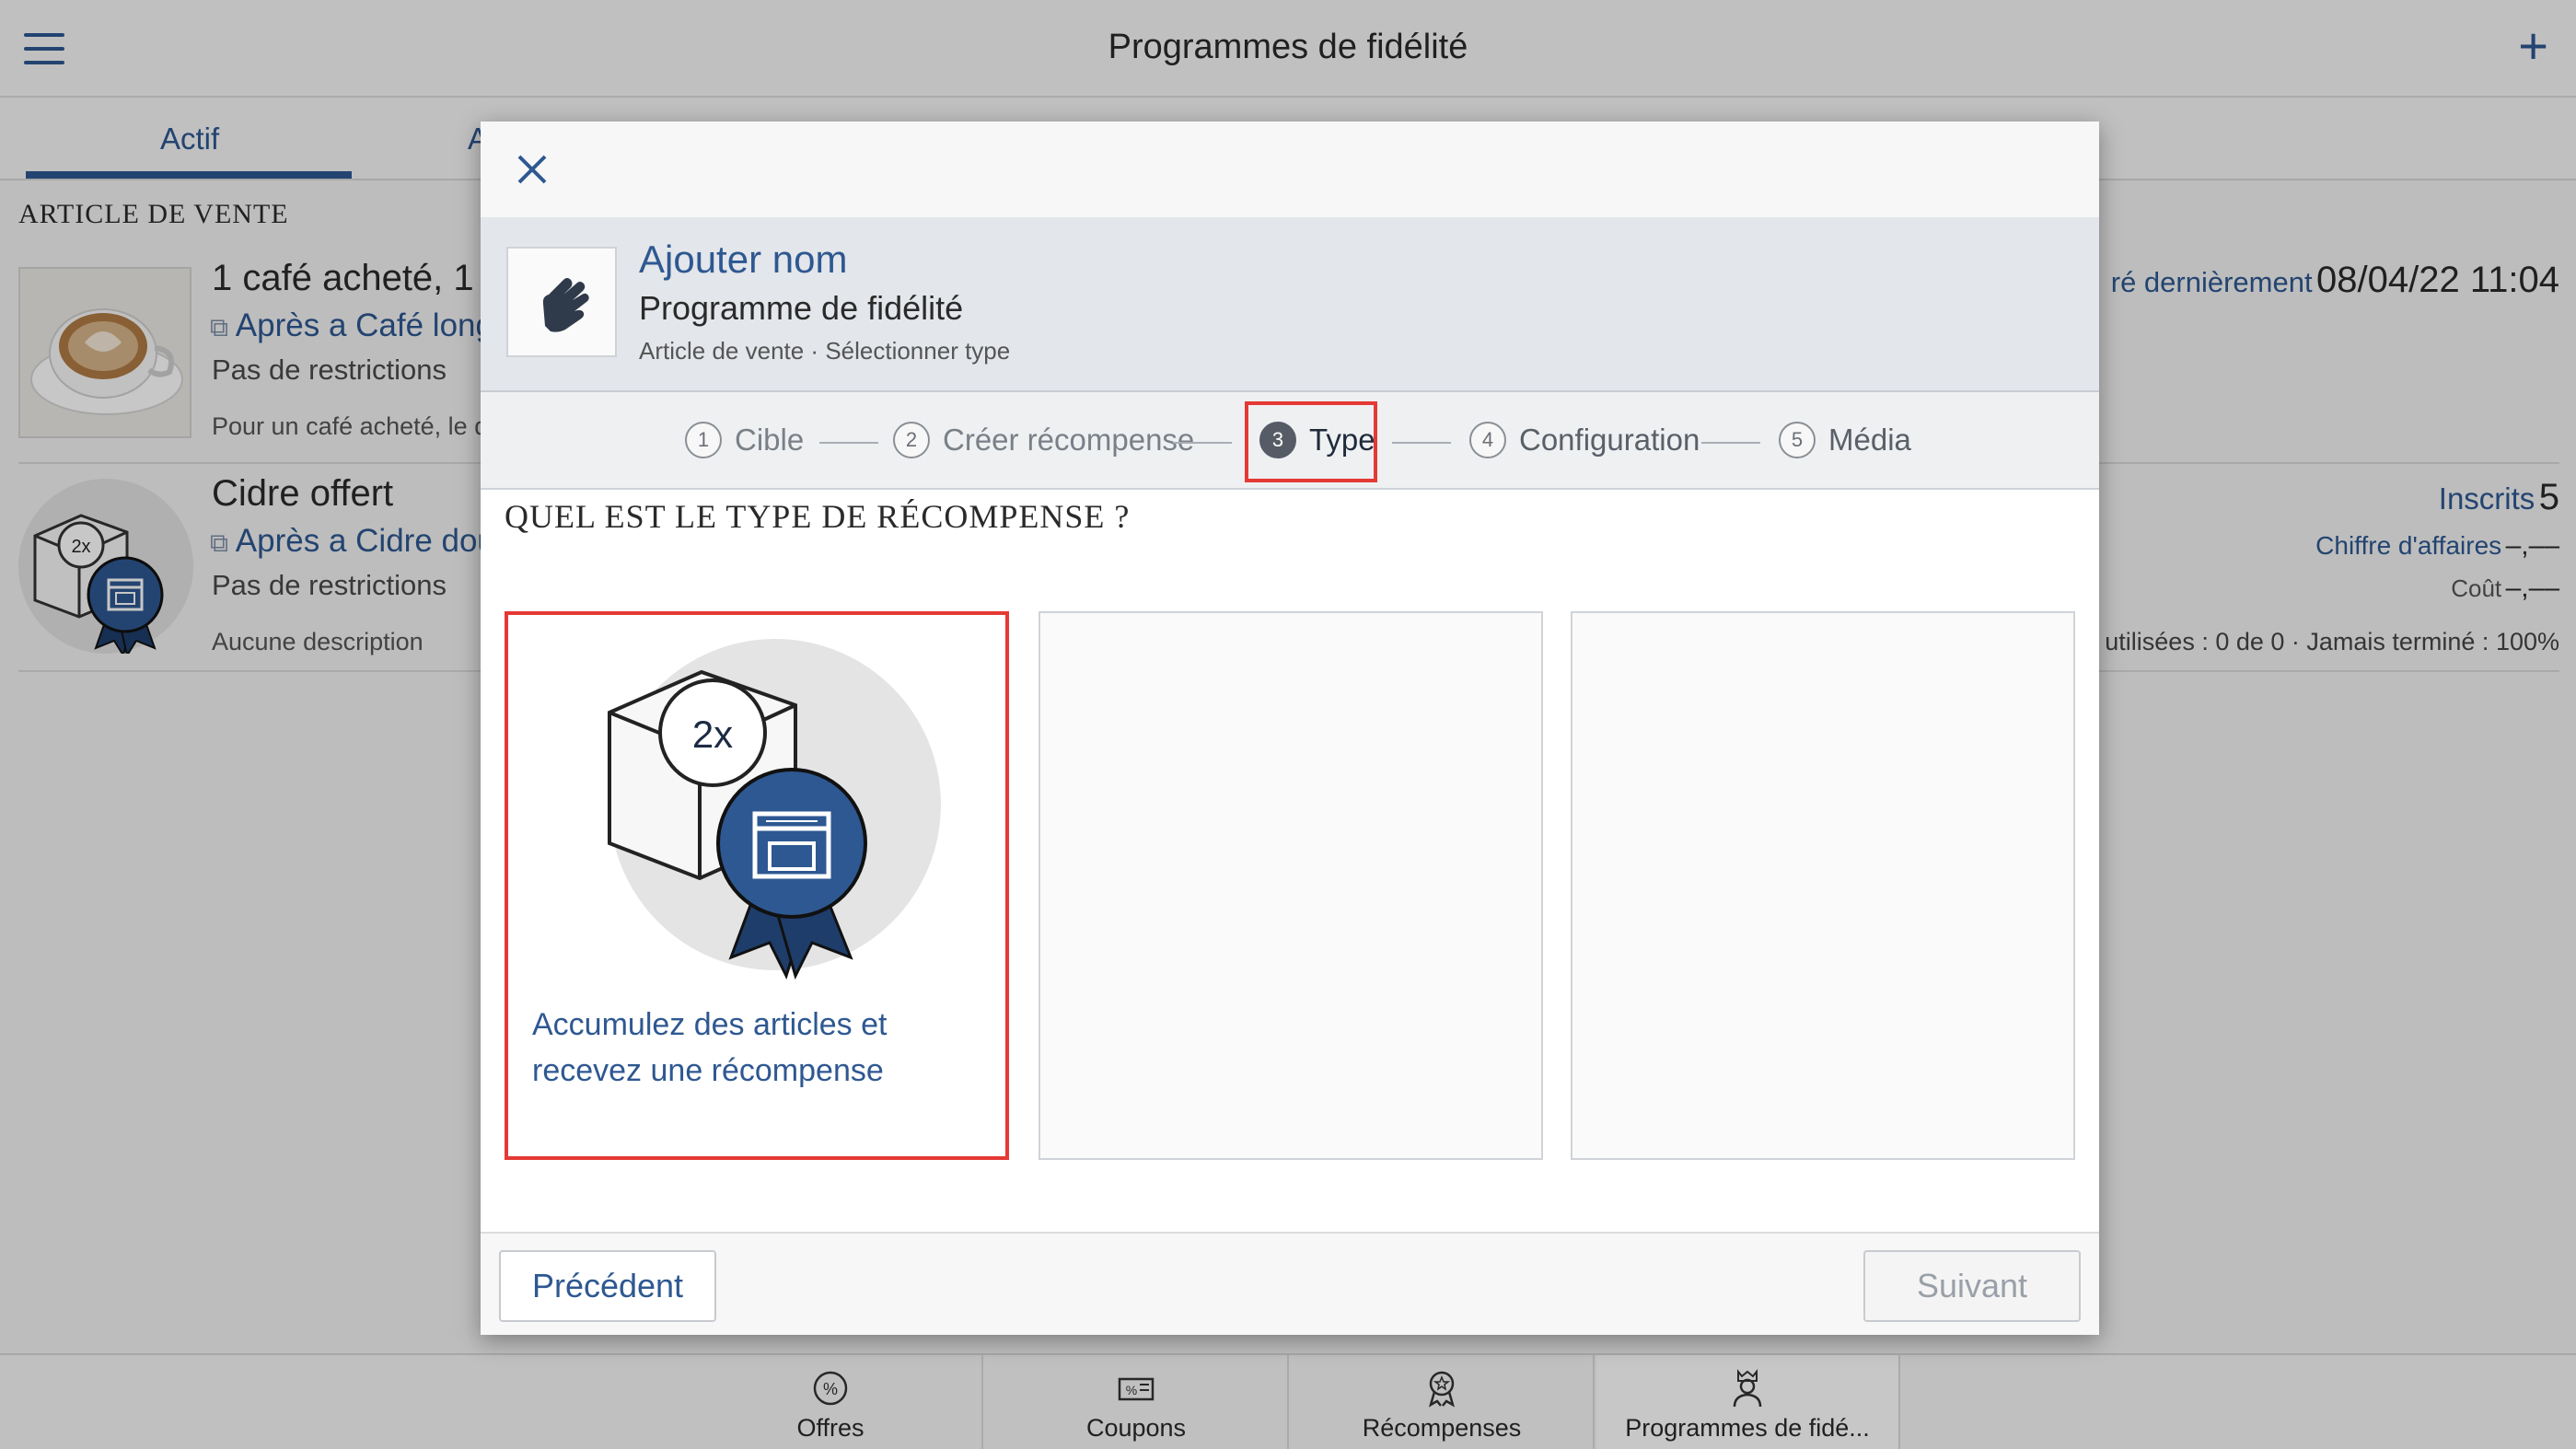  Describe the element at coordinates (1290, 169) in the screenshot. I see `dialog-top-bar` at that location.